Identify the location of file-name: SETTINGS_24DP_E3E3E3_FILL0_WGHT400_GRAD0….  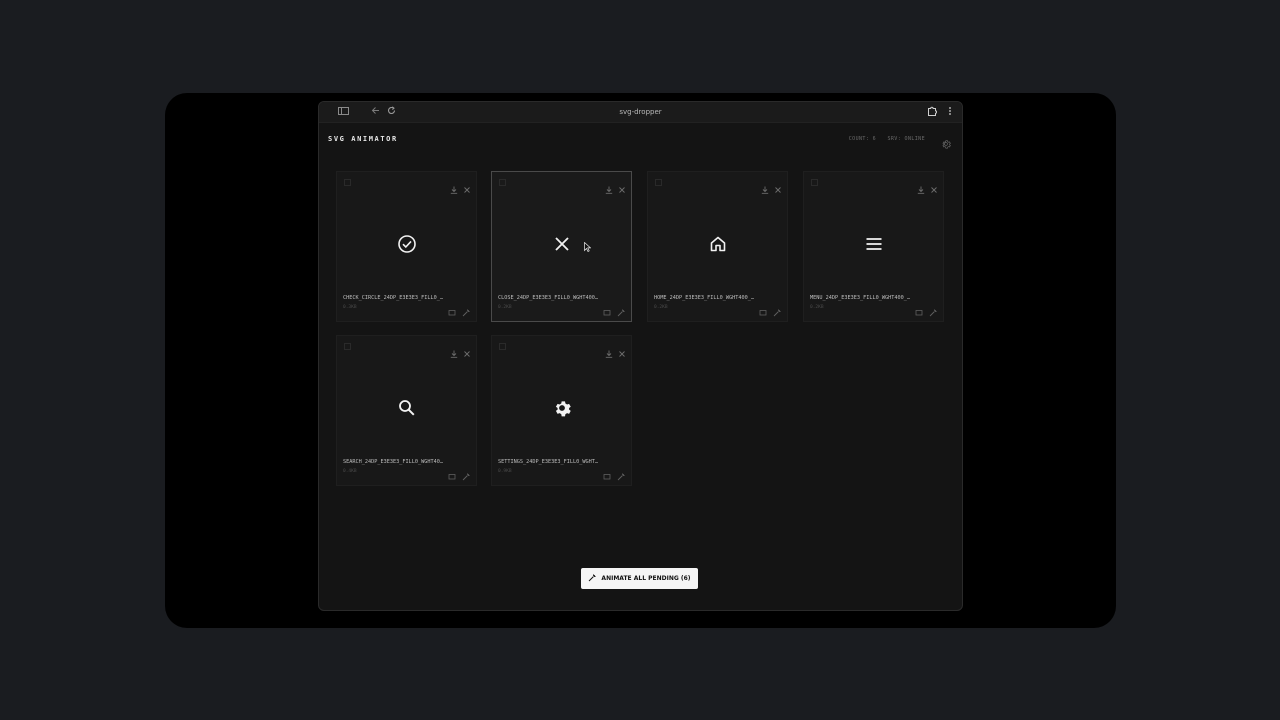
(549, 462).